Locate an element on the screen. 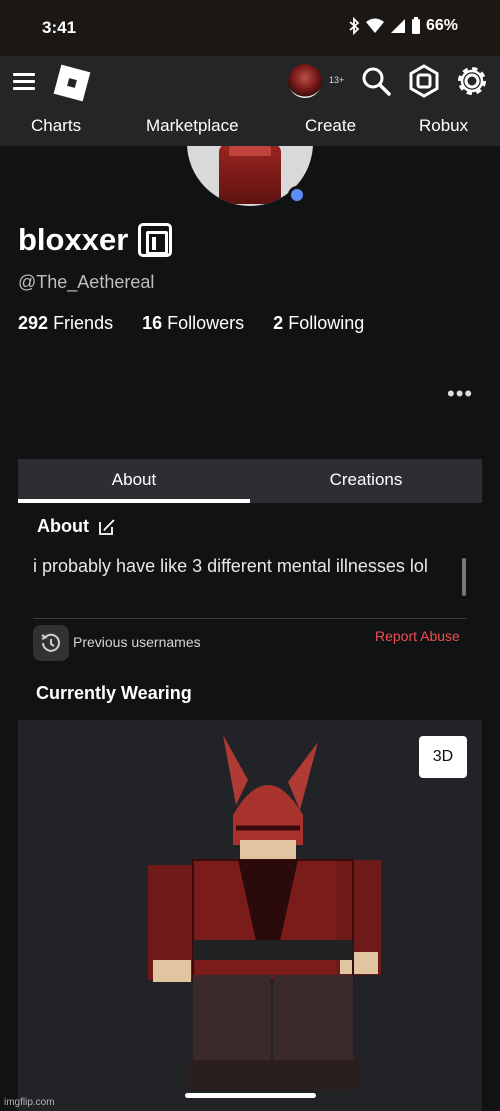  app-header: 13+ Charts Marketplace Create Robux is located at coordinates (250, 101).